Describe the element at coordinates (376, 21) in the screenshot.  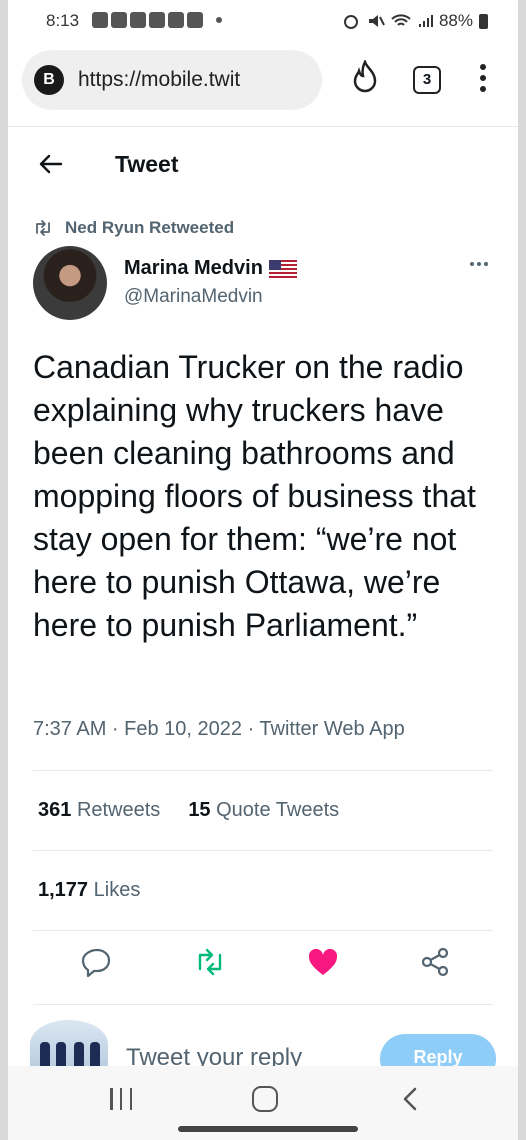
I see `mute-icon` at that location.